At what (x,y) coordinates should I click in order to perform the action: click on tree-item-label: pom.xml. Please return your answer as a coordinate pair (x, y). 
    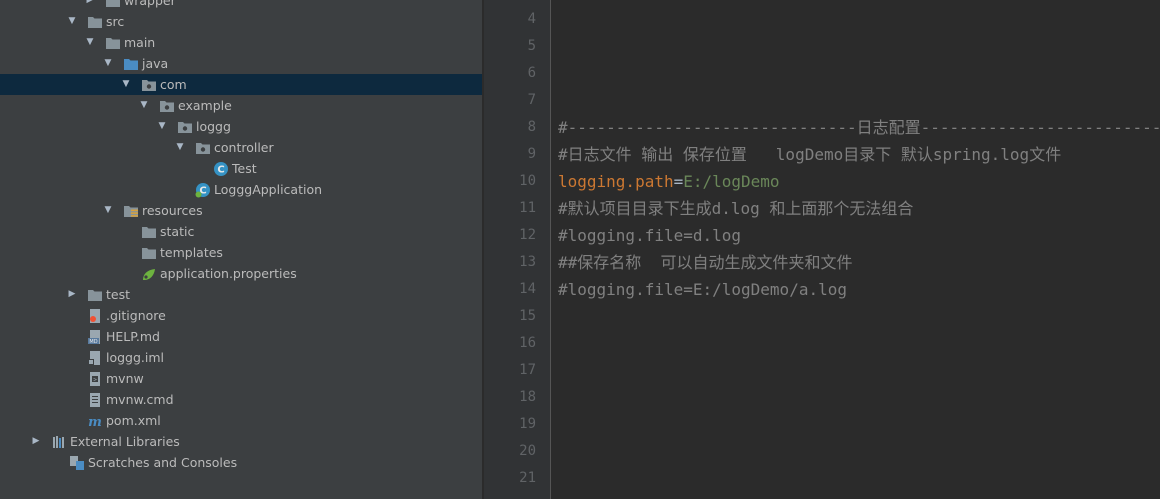
    Looking at the image, I should click on (133, 420).